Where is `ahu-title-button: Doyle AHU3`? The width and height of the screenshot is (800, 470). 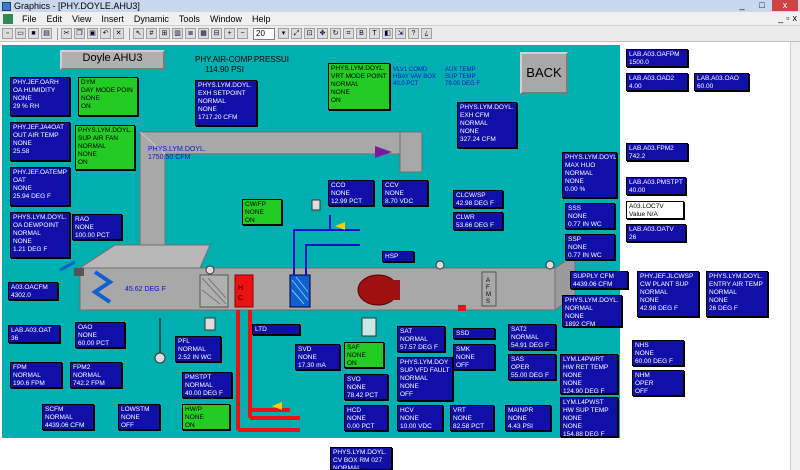
ahu-title-button: Doyle AHU3 is located at coordinates (112, 60).